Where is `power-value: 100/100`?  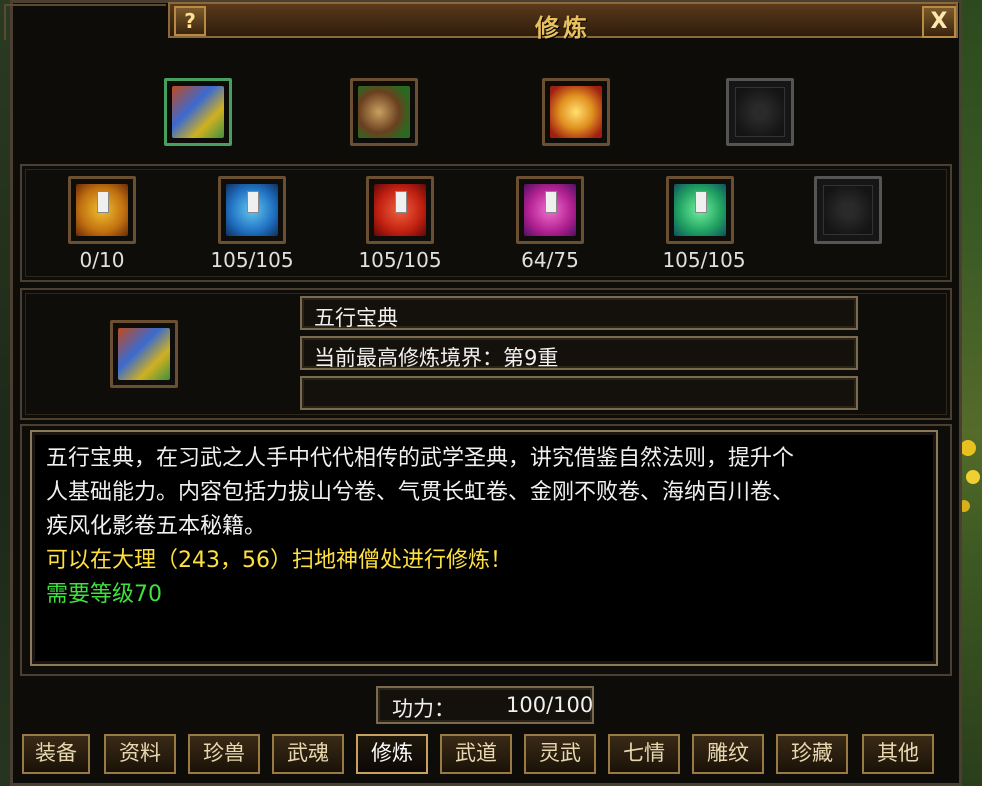 power-value: 100/100 is located at coordinates (550, 705).